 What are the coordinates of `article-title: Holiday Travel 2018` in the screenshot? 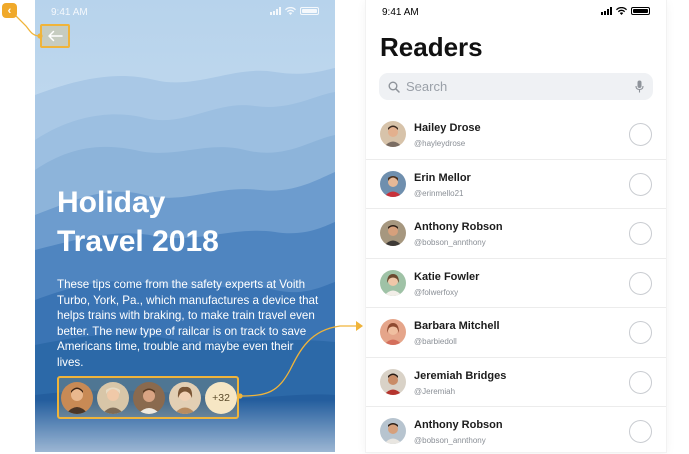 It's located at (187, 222).